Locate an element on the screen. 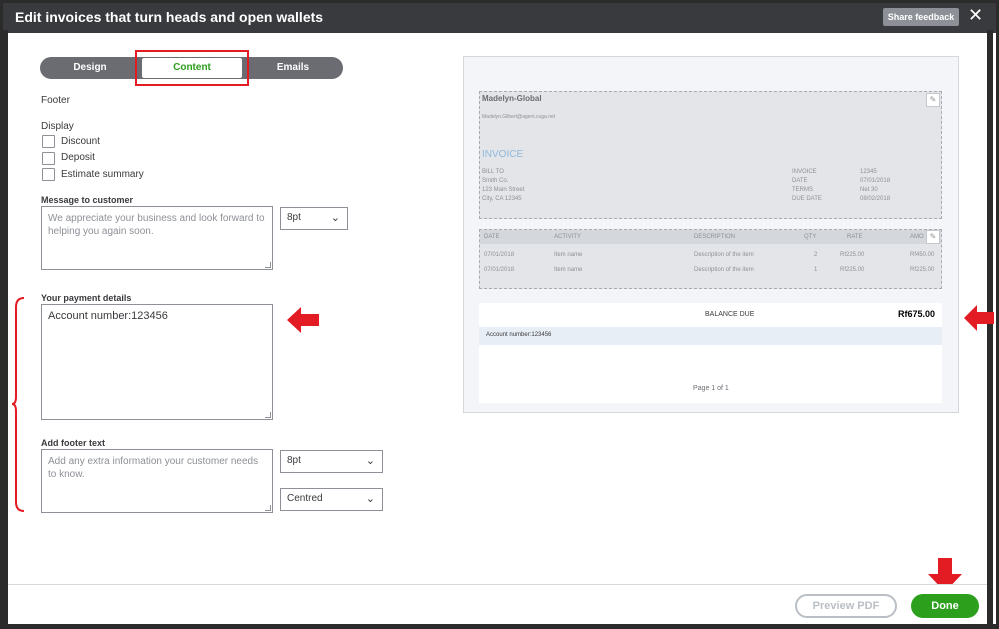 This screenshot has height=629, width=999. preview-email: Madelyn.Gilbert@agent.cuga.net is located at coordinates (519, 117).